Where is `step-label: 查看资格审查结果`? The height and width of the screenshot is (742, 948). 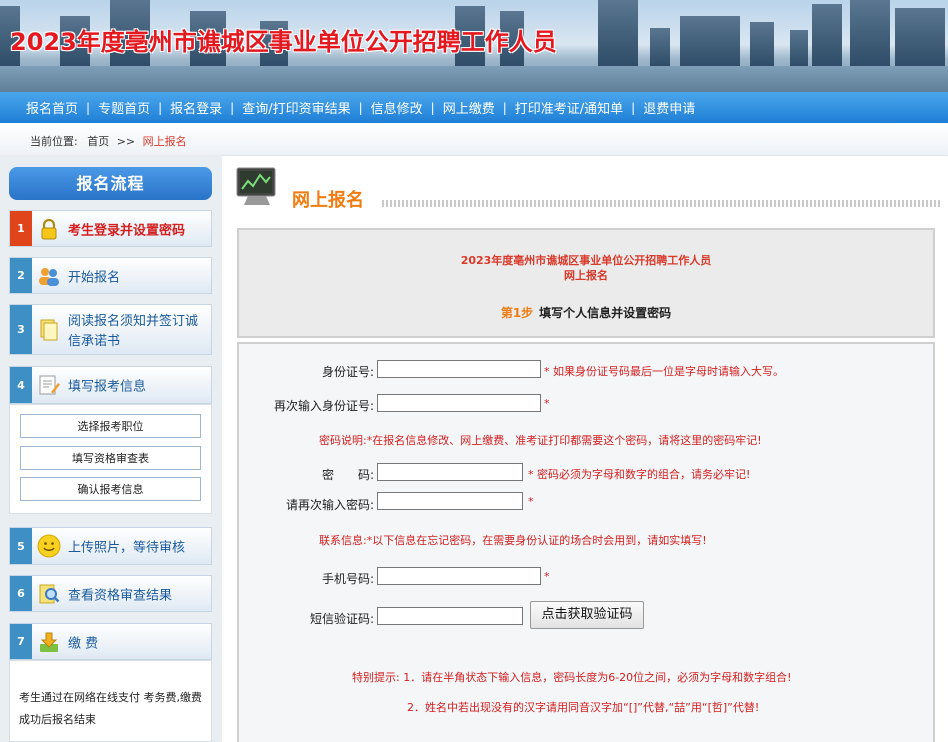
step-label: 查看资格审查结果 is located at coordinates (120, 595).